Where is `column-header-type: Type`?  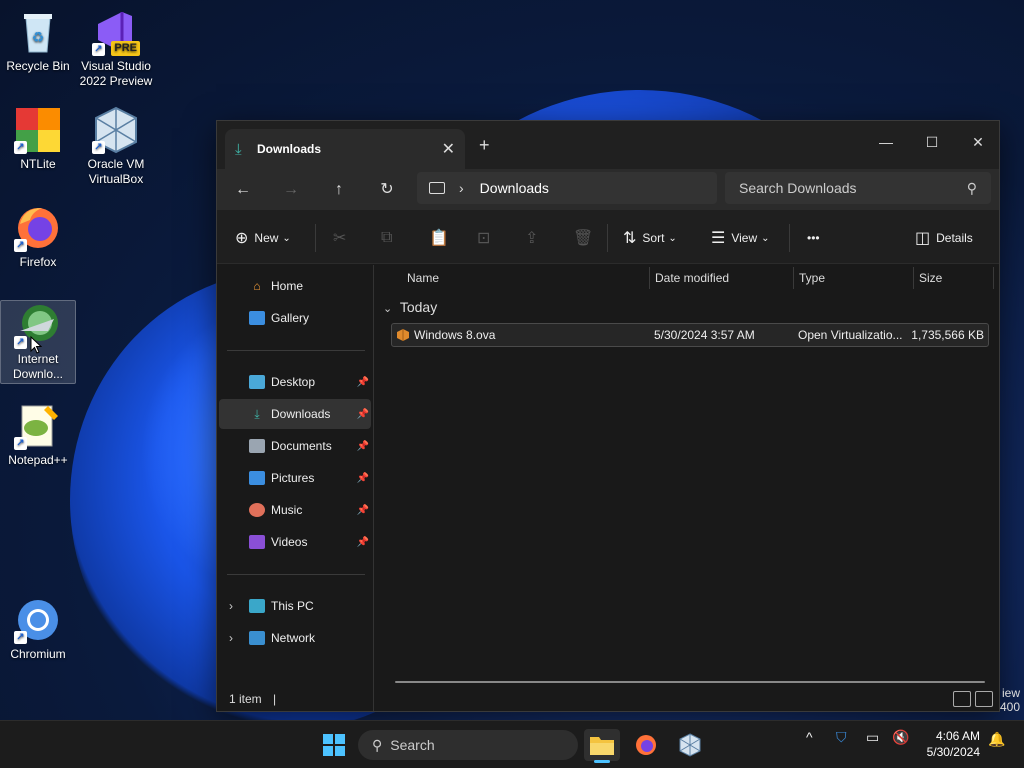
column-header-type: Type is located at coordinates (827, 278).